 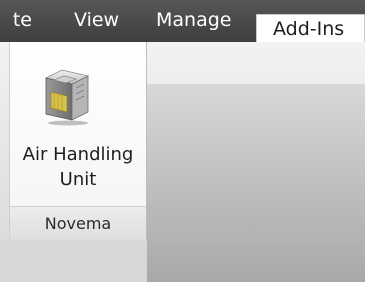 What do you see at coordinates (78, 223) in the screenshot?
I see `ribbon-group-label: Novema` at bounding box center [78, 223].